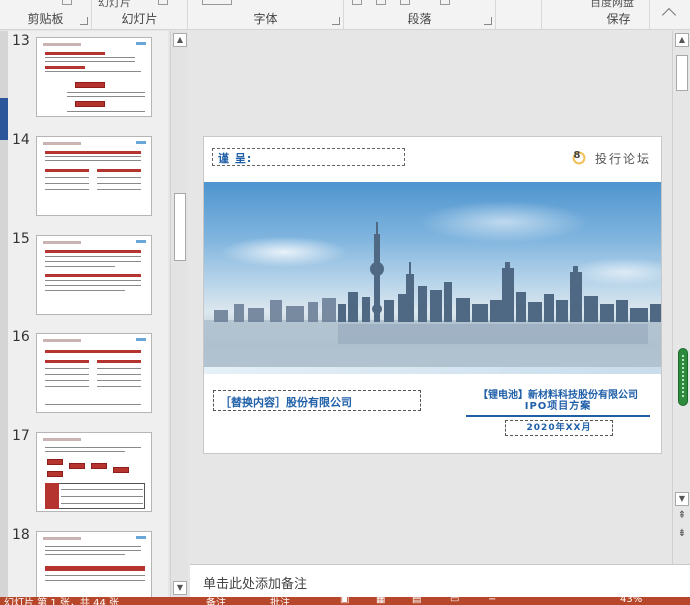 The image size is (690, 605). I want to click on align-right-icon, so click(405, 2).